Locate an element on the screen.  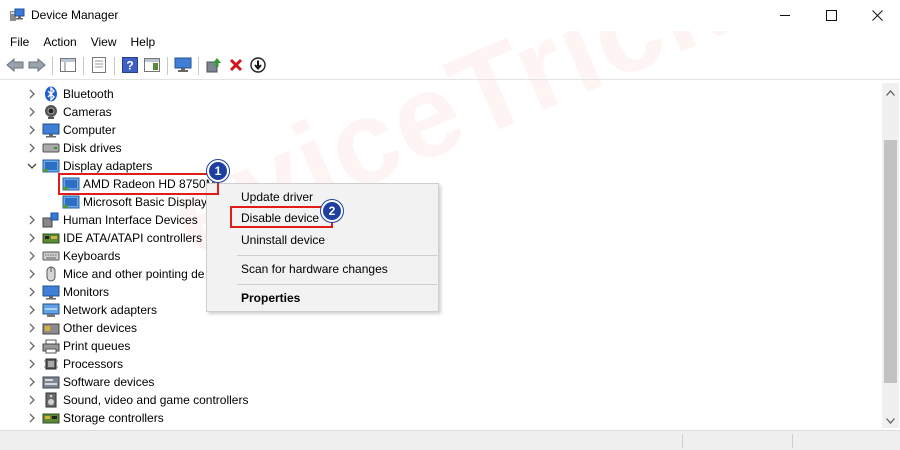
tree-item-monitors: Monitors is located at coordinates (56, 292).